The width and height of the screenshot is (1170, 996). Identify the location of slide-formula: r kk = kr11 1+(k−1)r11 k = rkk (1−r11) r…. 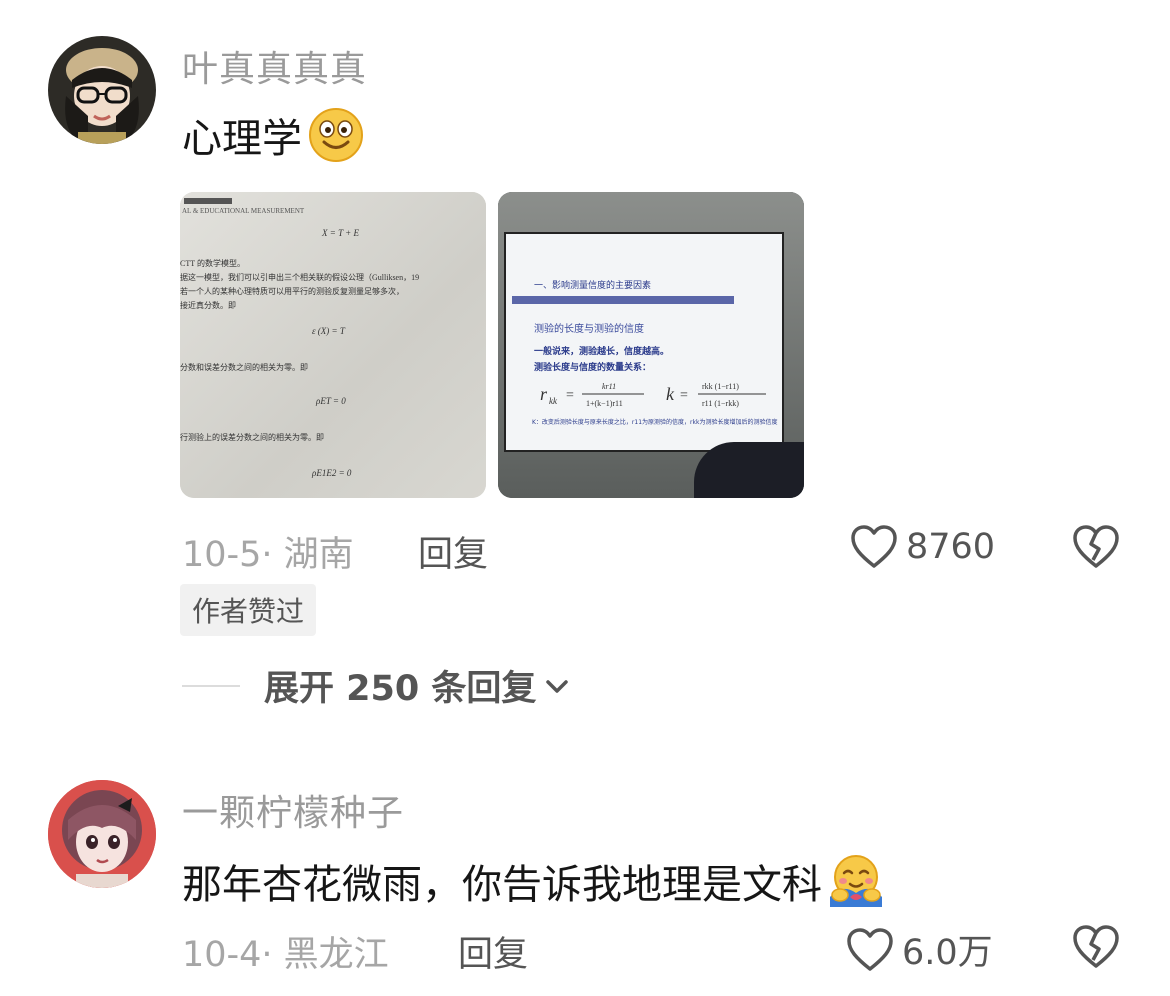
(653, 395).